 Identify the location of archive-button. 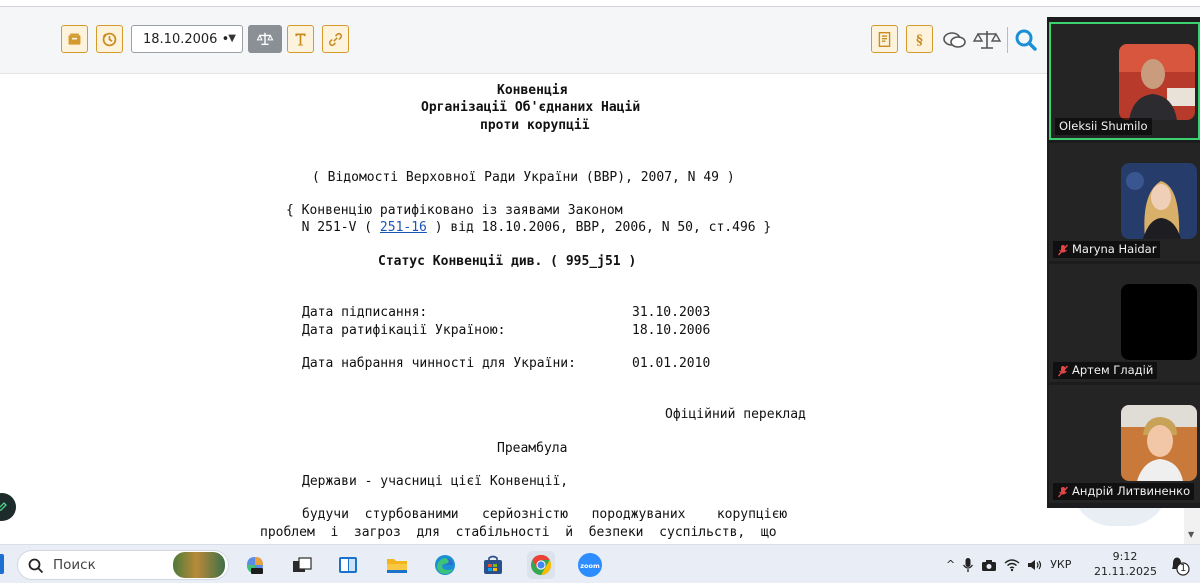
(74, 39).